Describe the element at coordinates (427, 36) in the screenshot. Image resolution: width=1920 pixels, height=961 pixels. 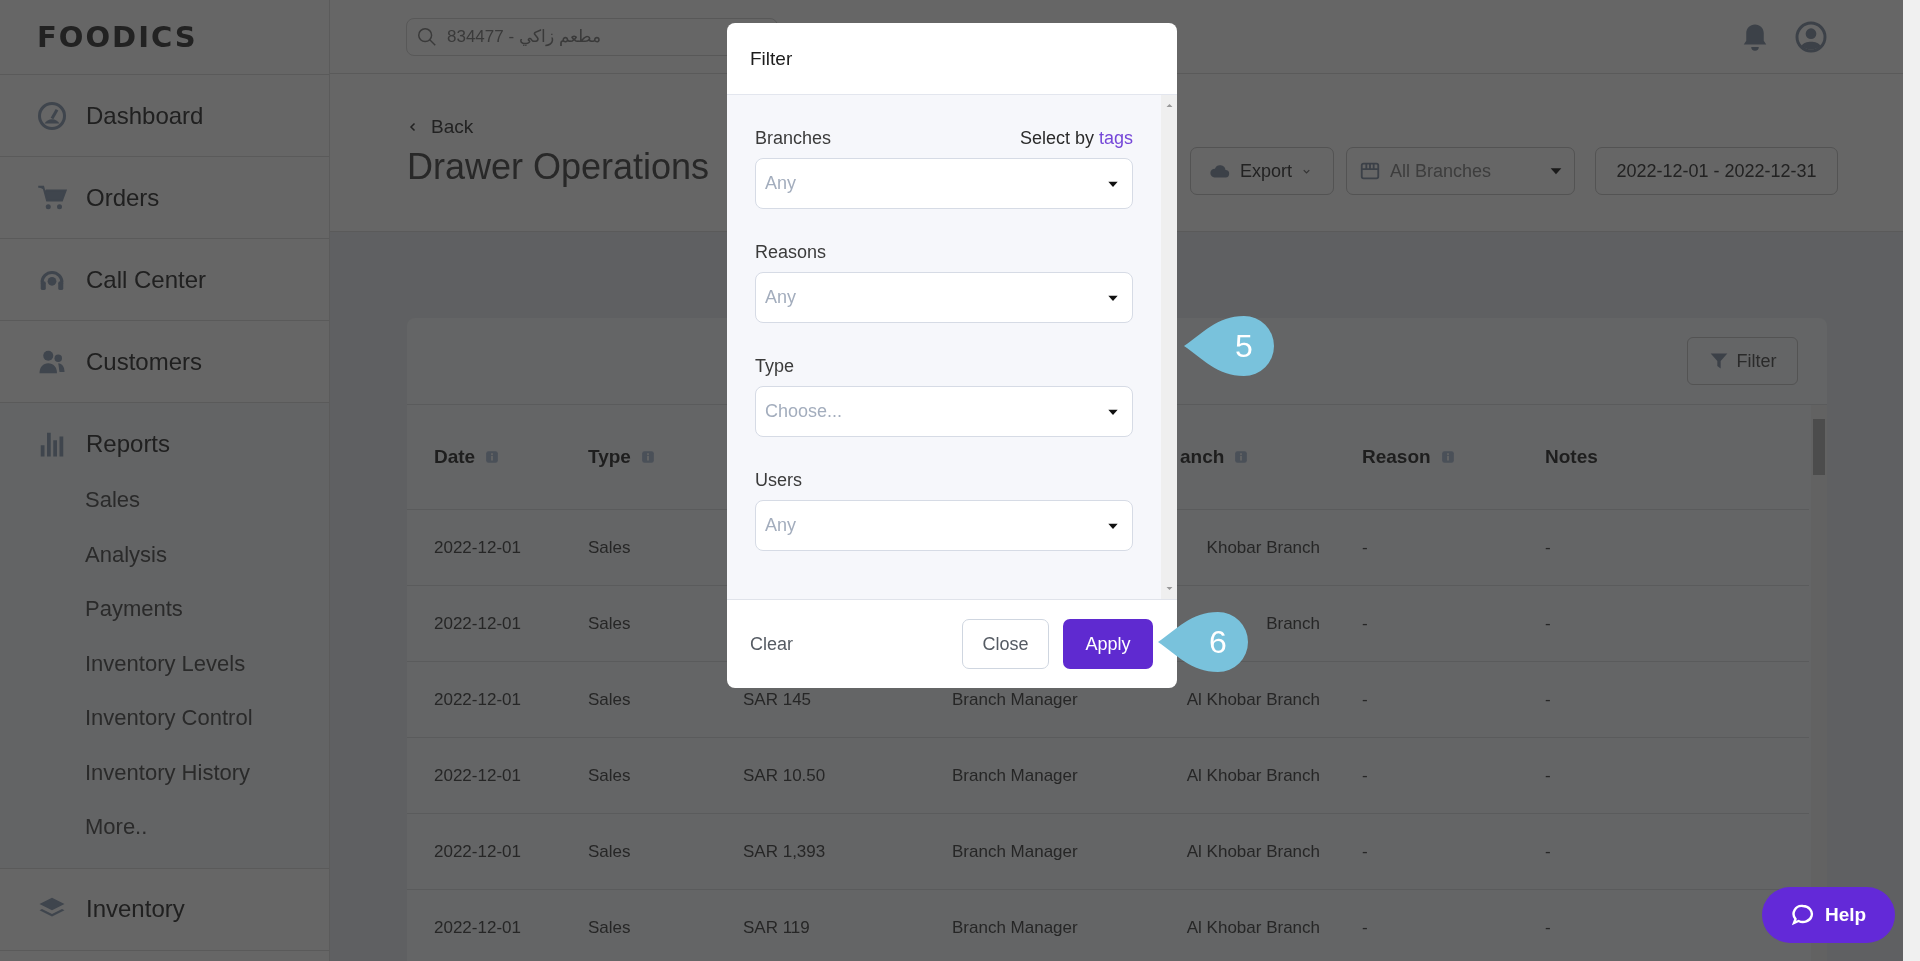
I see `search-icon` at that location.